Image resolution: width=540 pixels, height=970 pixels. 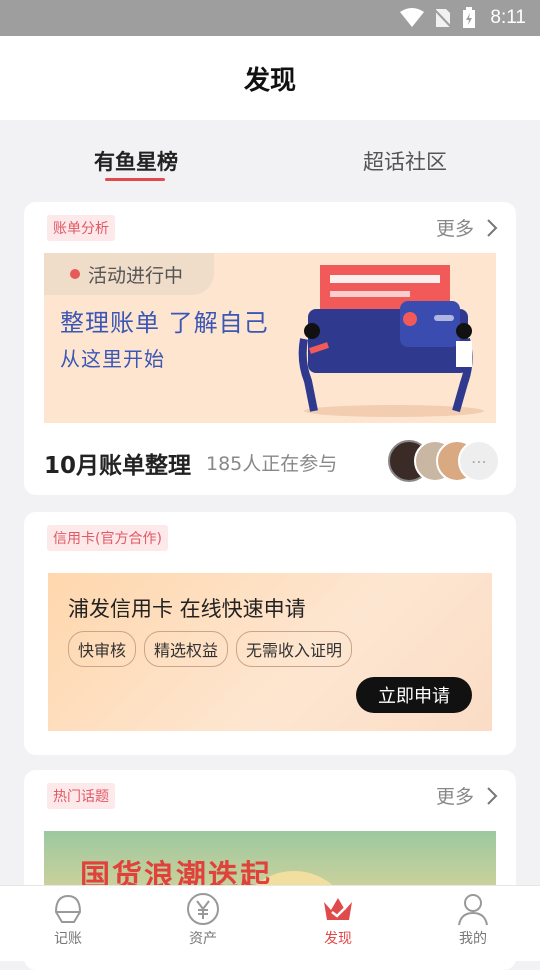 What do you see at coordinates (338, 909) in the screenshot?
I see `crown-icon` at bounding box center [338, 909].